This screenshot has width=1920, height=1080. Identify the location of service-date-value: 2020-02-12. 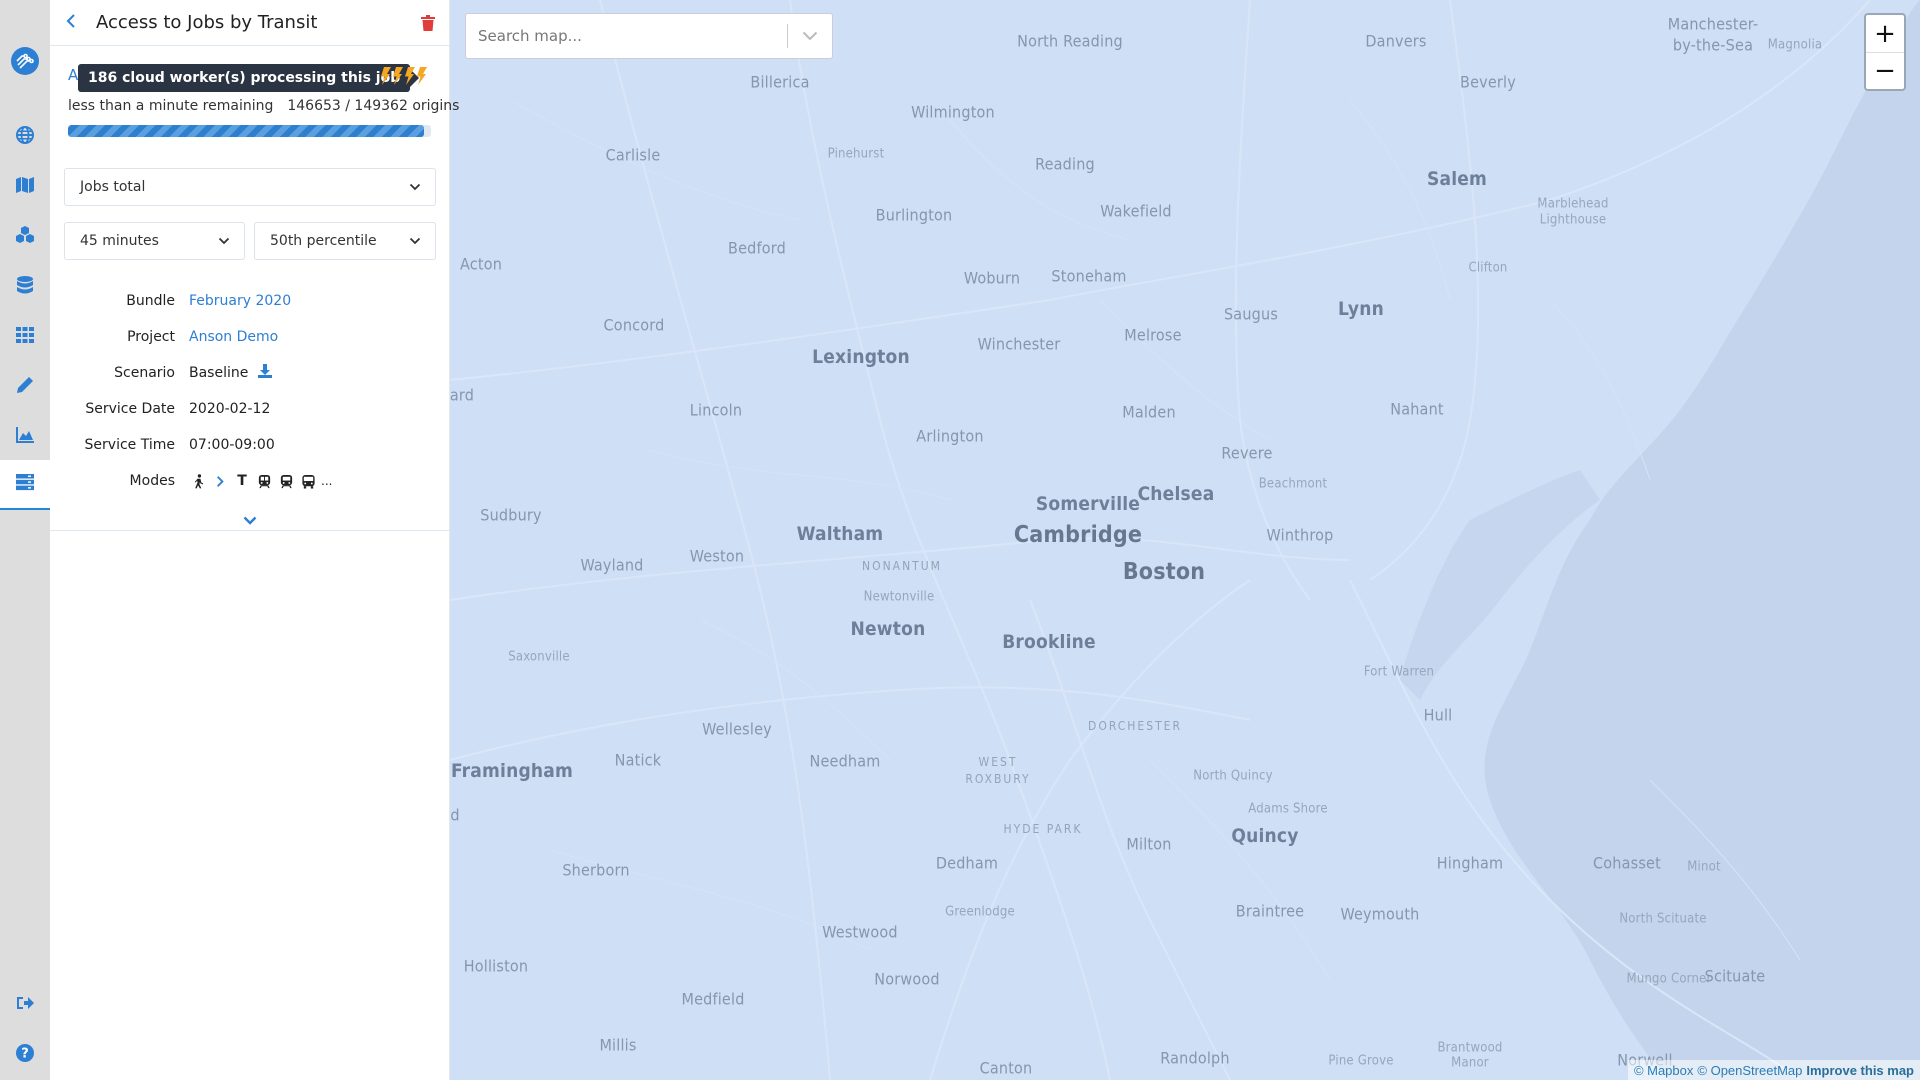
(230, 409).